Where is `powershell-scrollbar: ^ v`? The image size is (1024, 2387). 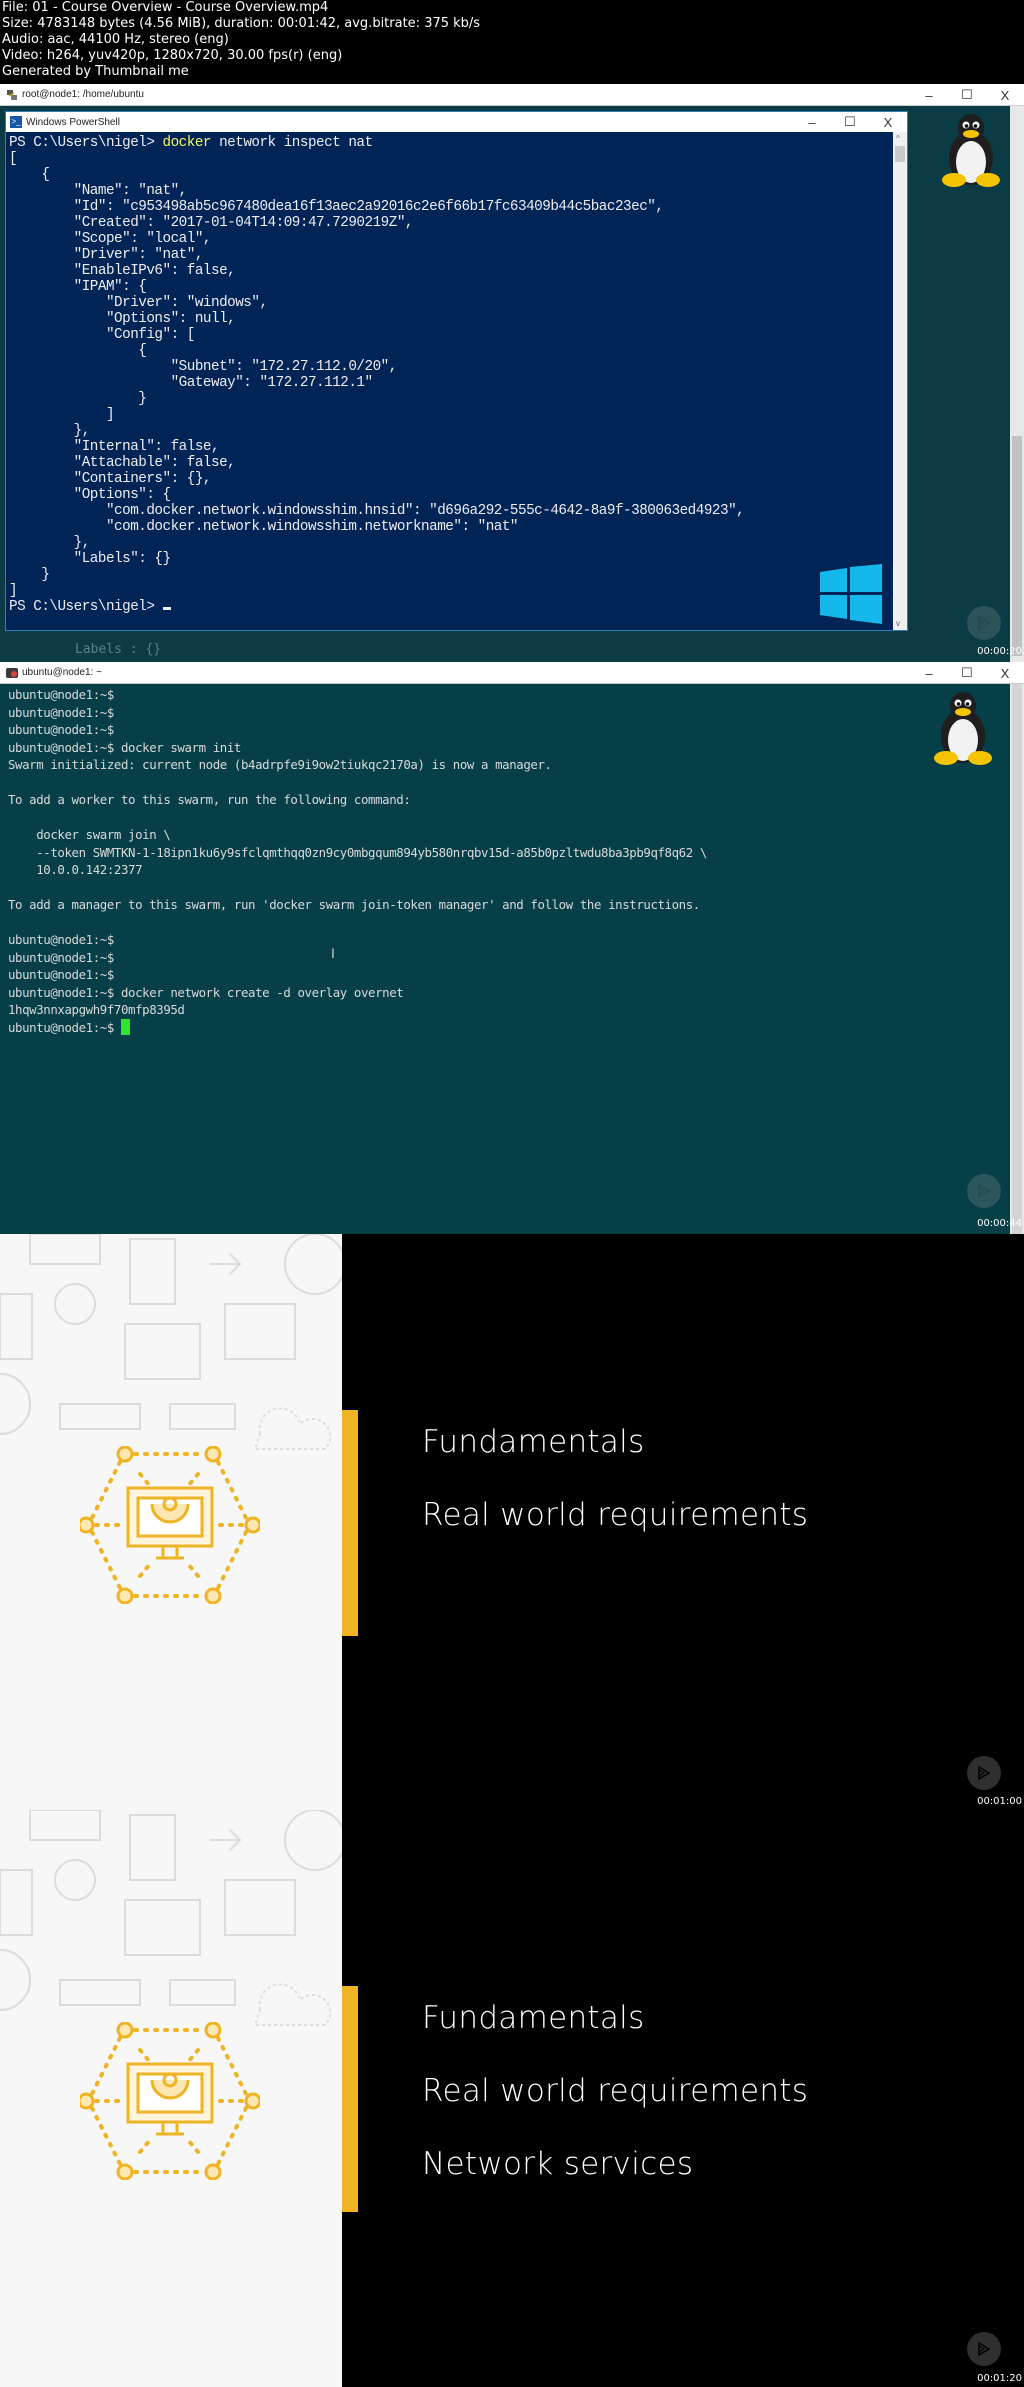 powershell-scrollbar: ^ v is located at coordinates (900, 381).